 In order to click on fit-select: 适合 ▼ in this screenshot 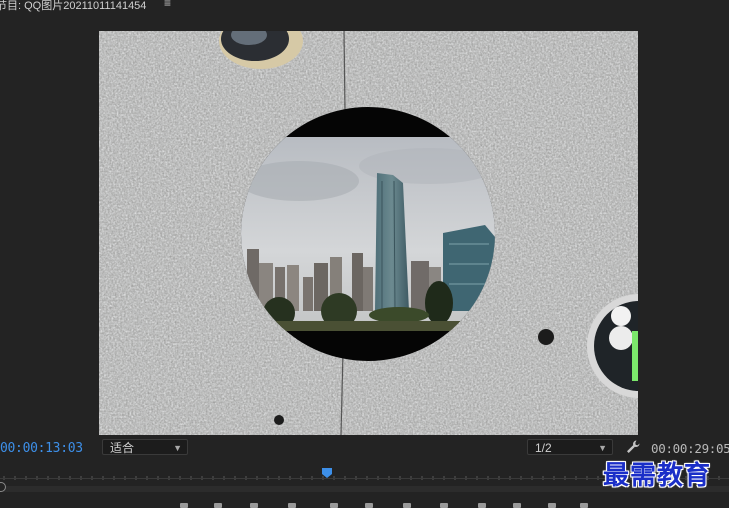, I will do `click(145, 447)`.